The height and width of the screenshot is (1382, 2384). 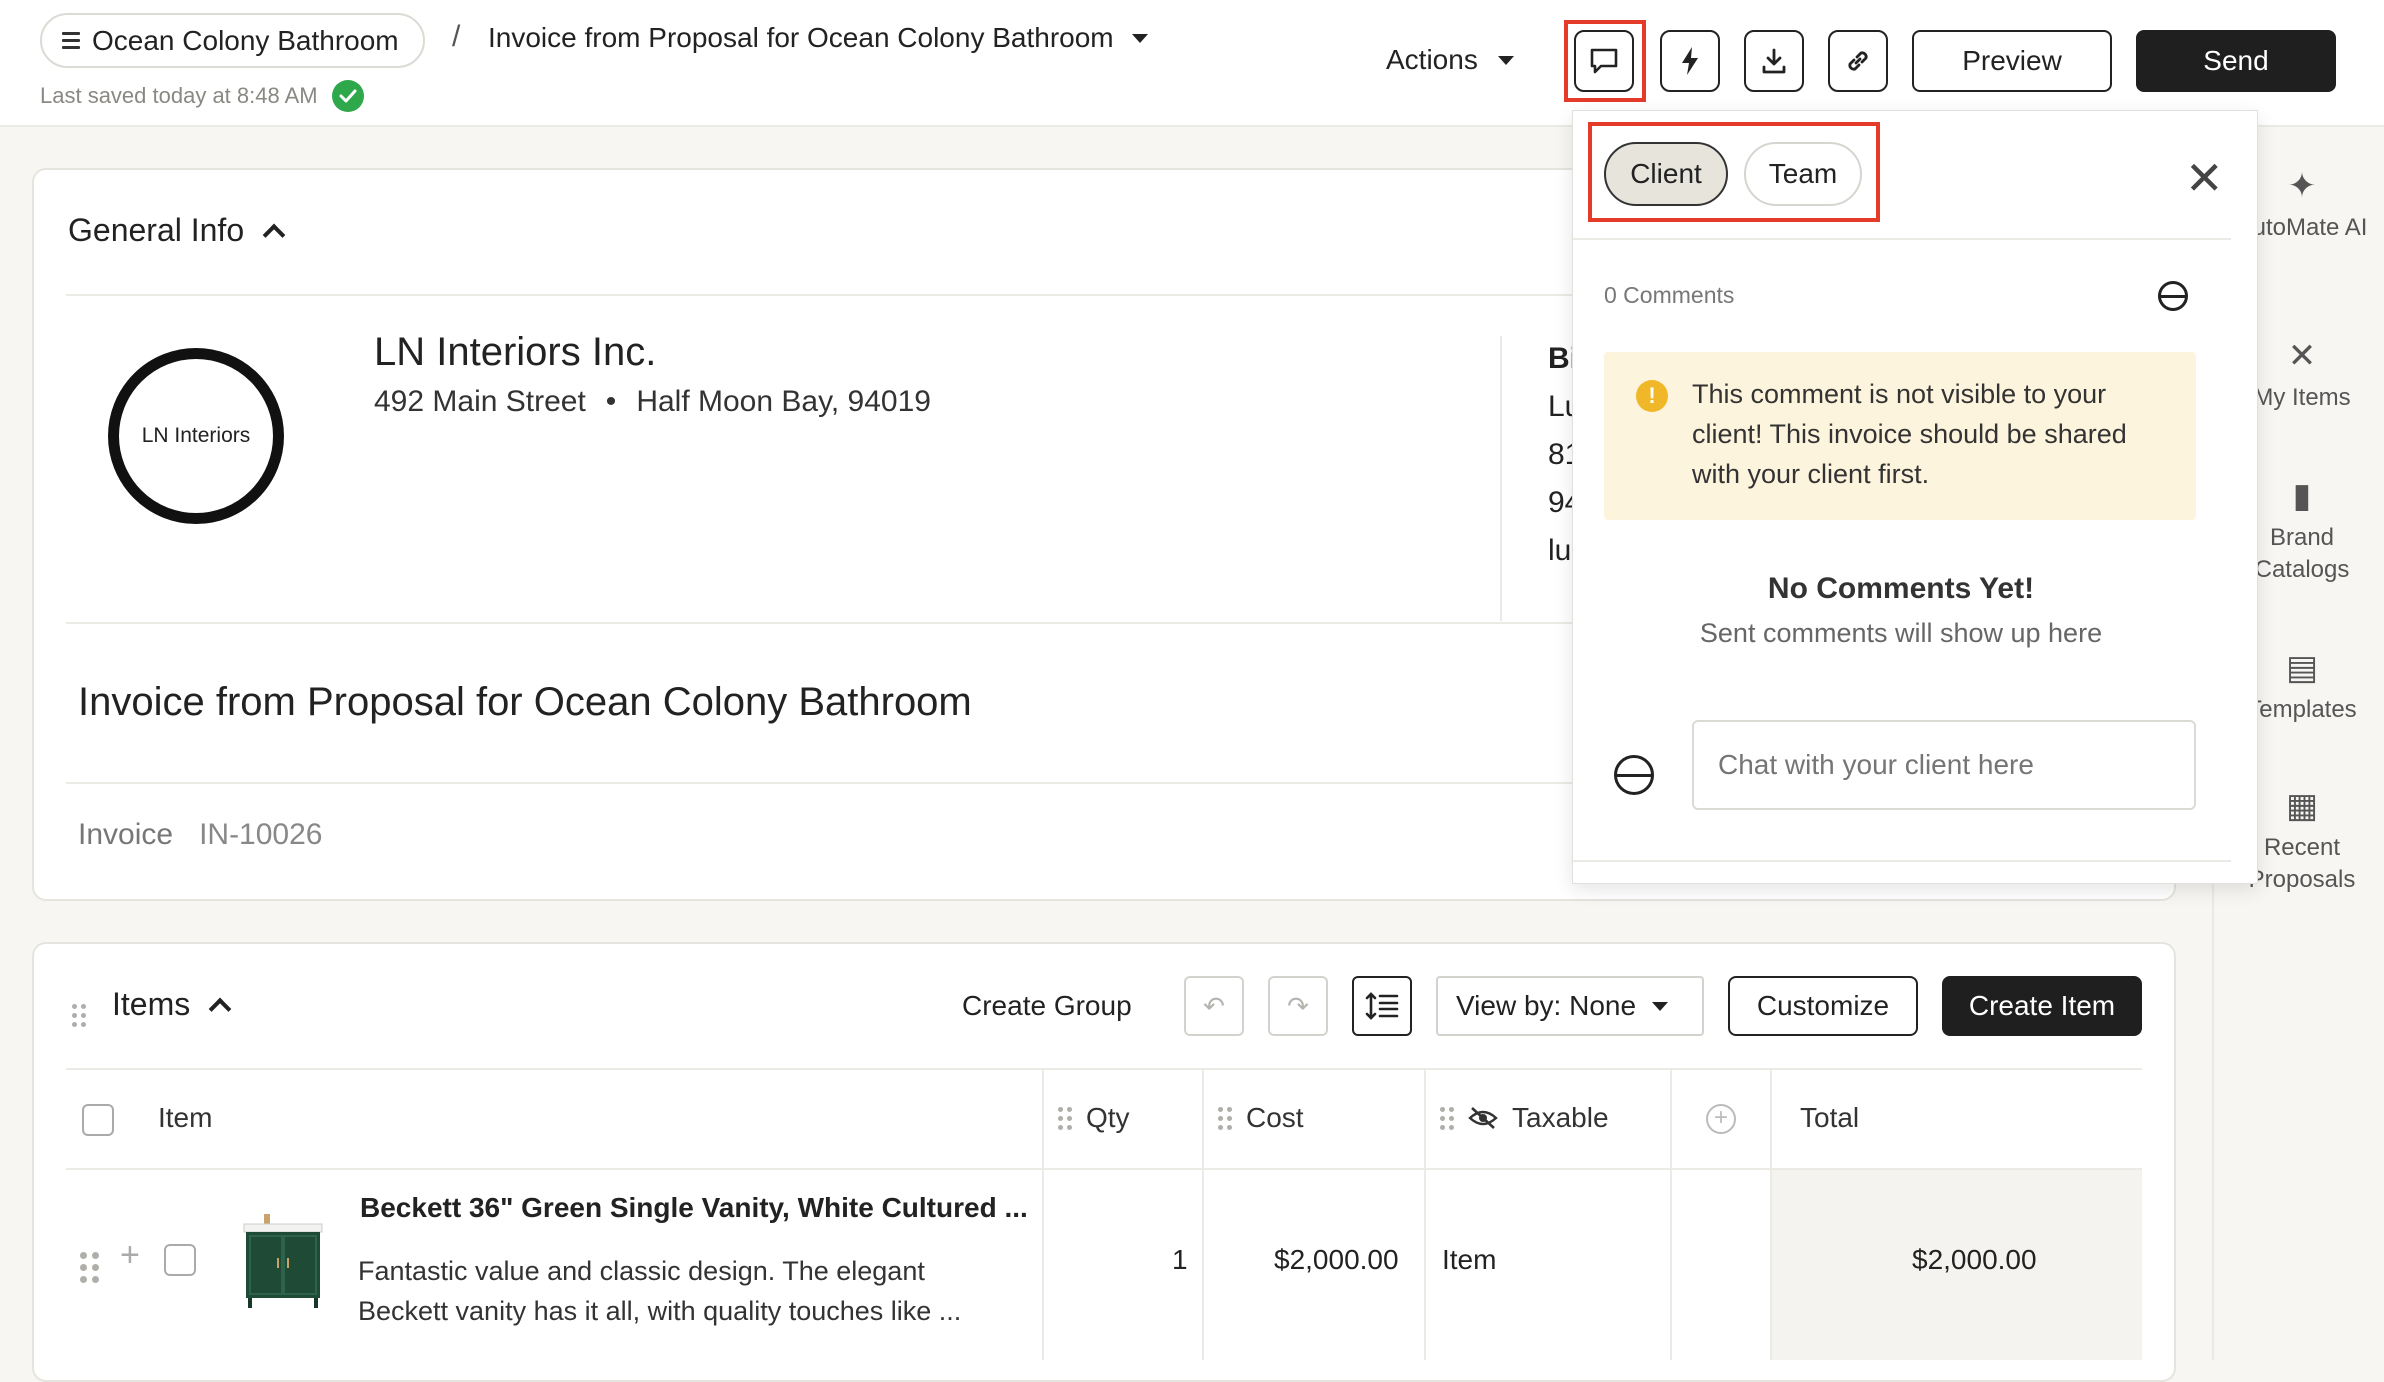 I want to click on preview-button: Preview, so click(x=2012, y=61).